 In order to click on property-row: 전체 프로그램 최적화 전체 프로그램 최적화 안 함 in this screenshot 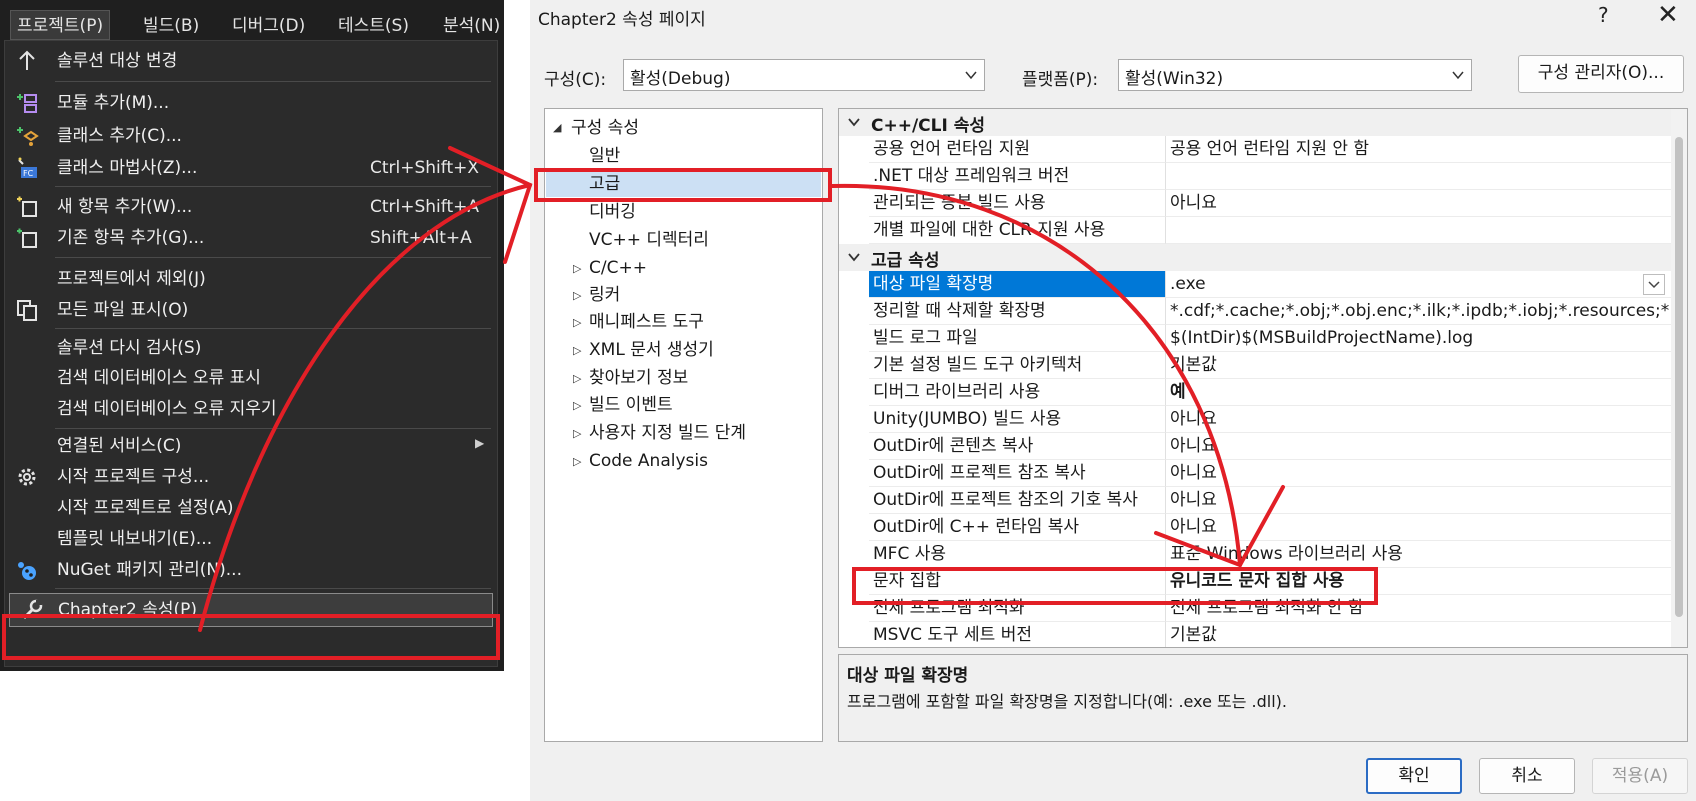, I will do `click(1255, 608)`.